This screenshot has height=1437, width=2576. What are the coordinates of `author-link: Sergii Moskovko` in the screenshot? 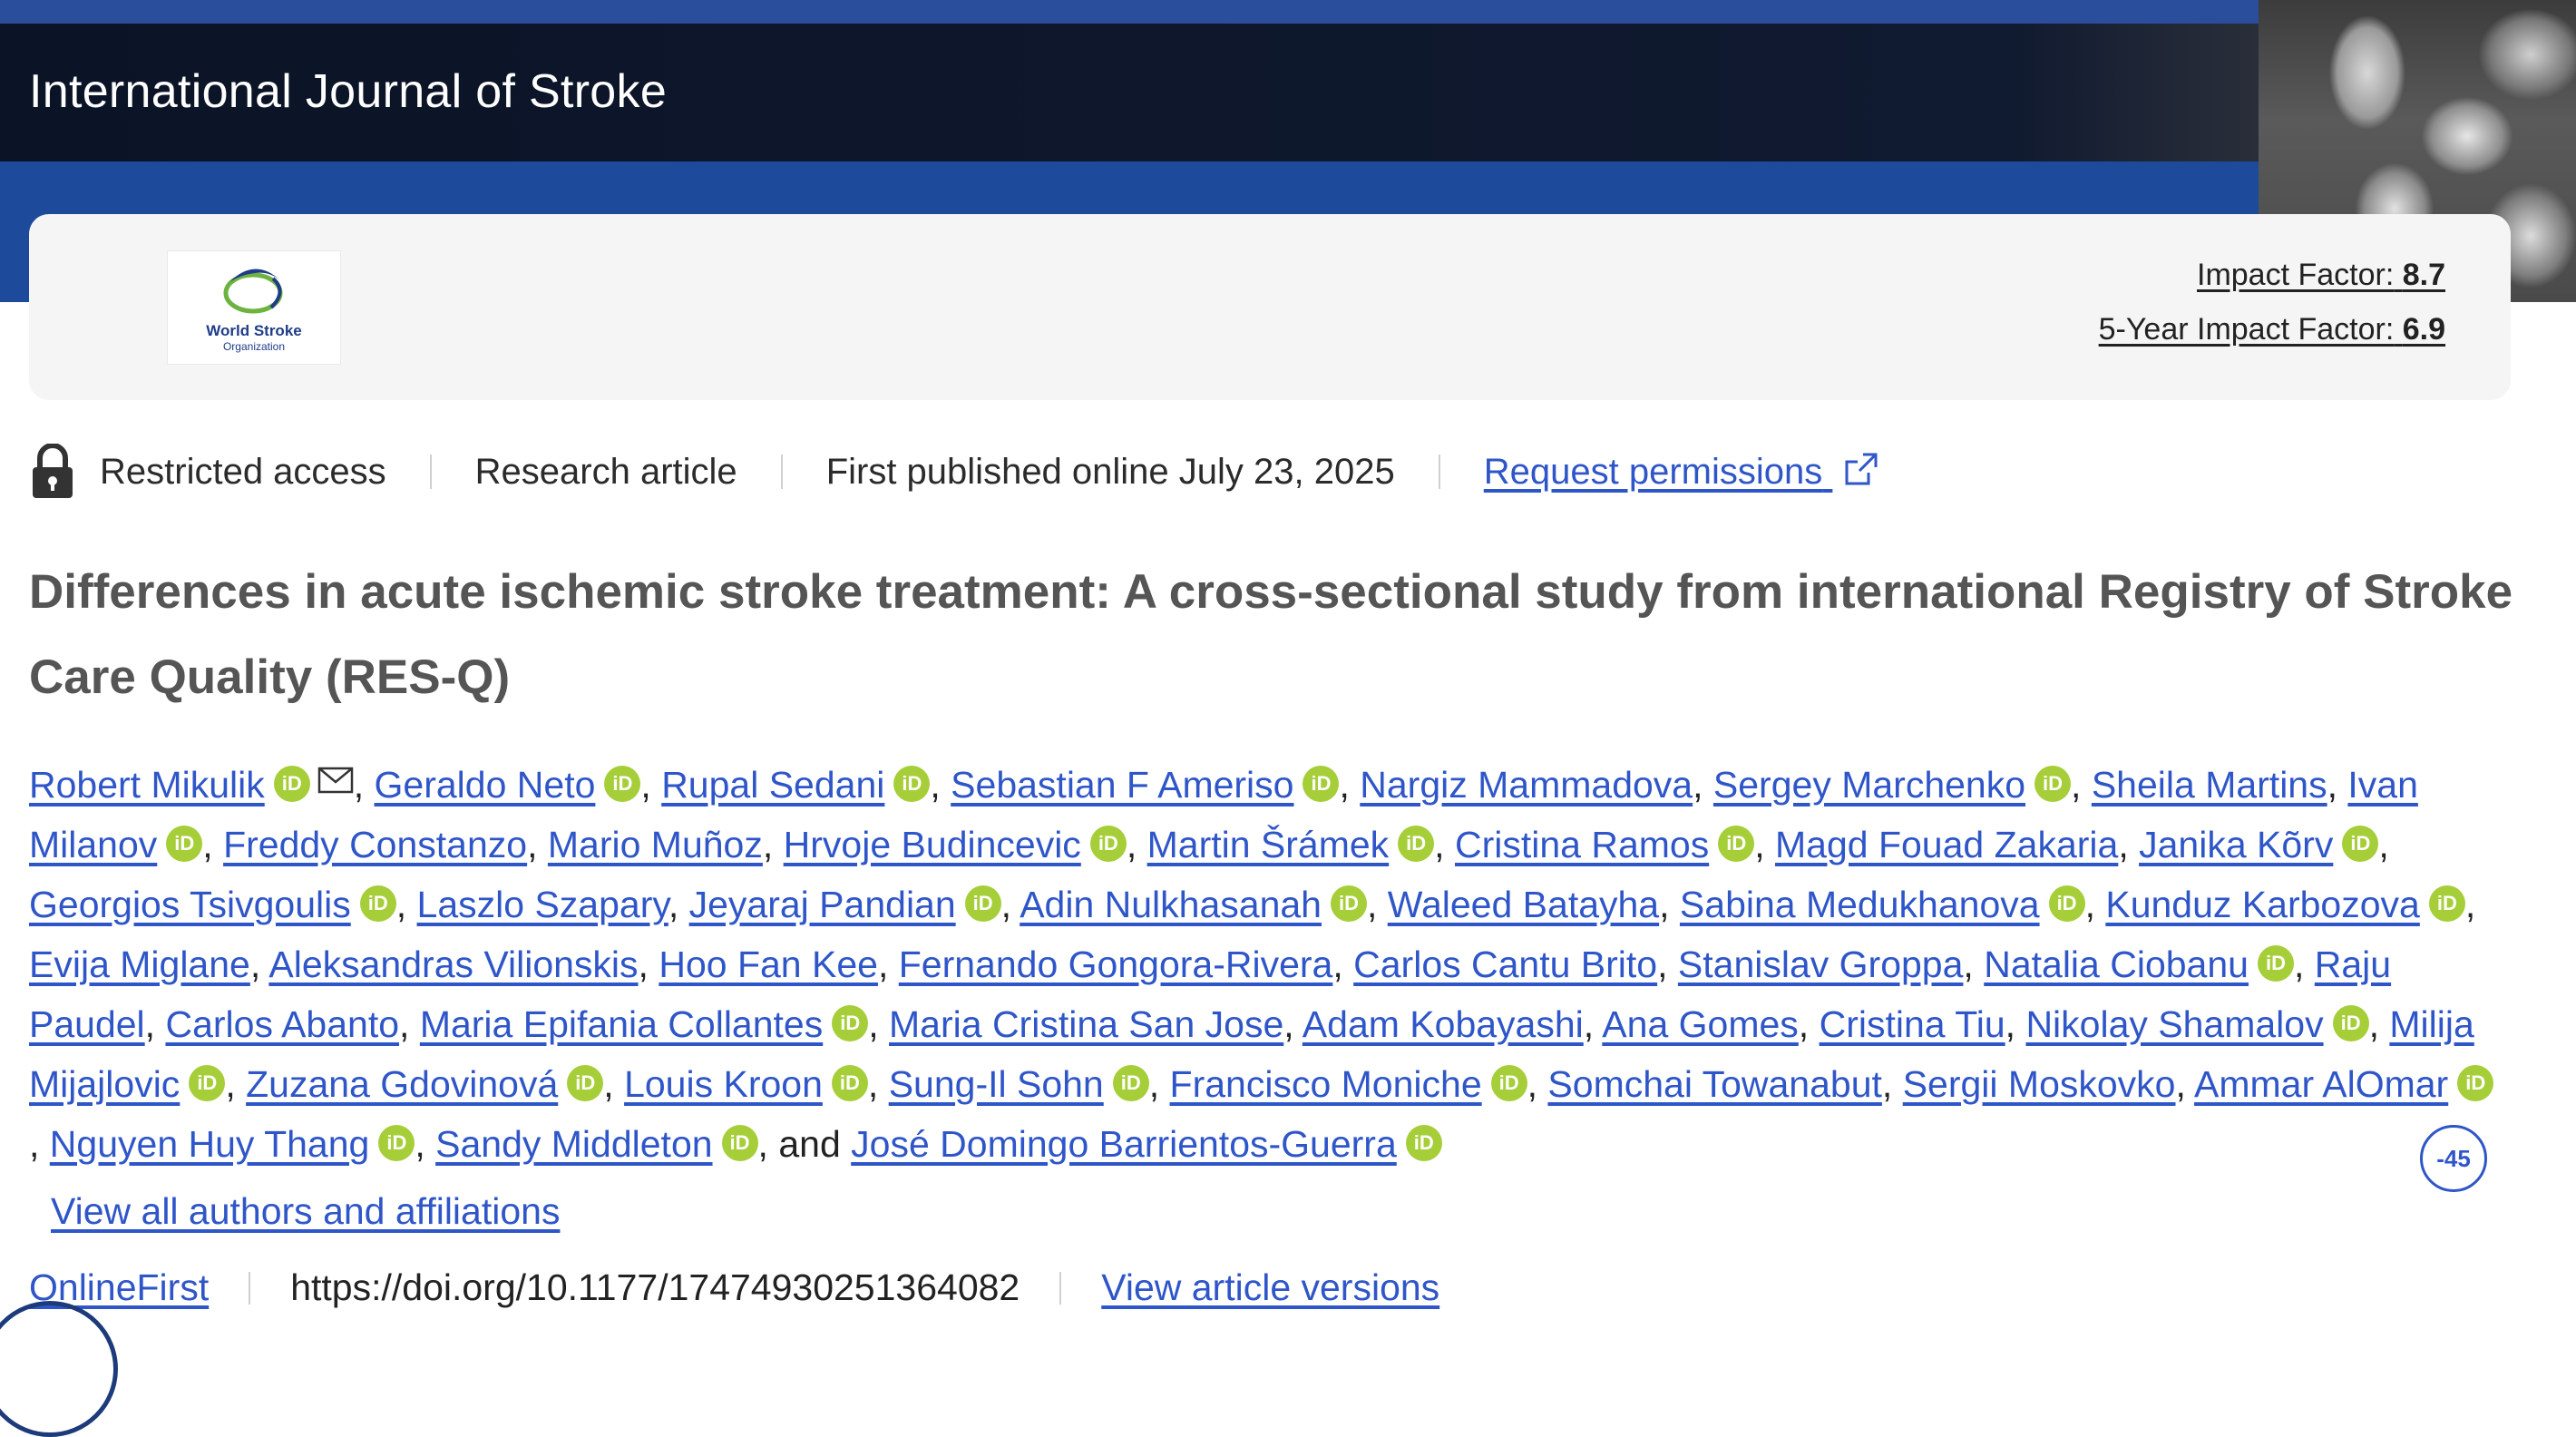 It's located at (2039, 1084).